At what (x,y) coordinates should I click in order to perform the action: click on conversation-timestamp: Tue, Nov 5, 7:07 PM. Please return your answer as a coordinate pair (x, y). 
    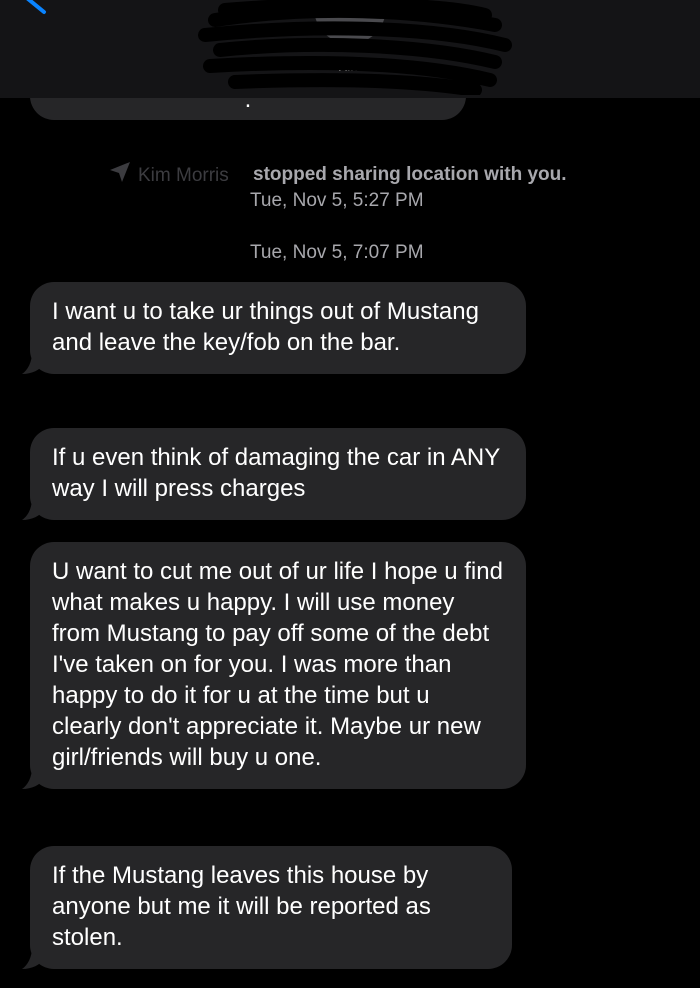
    Looking at the image, I should click on (337, 252).